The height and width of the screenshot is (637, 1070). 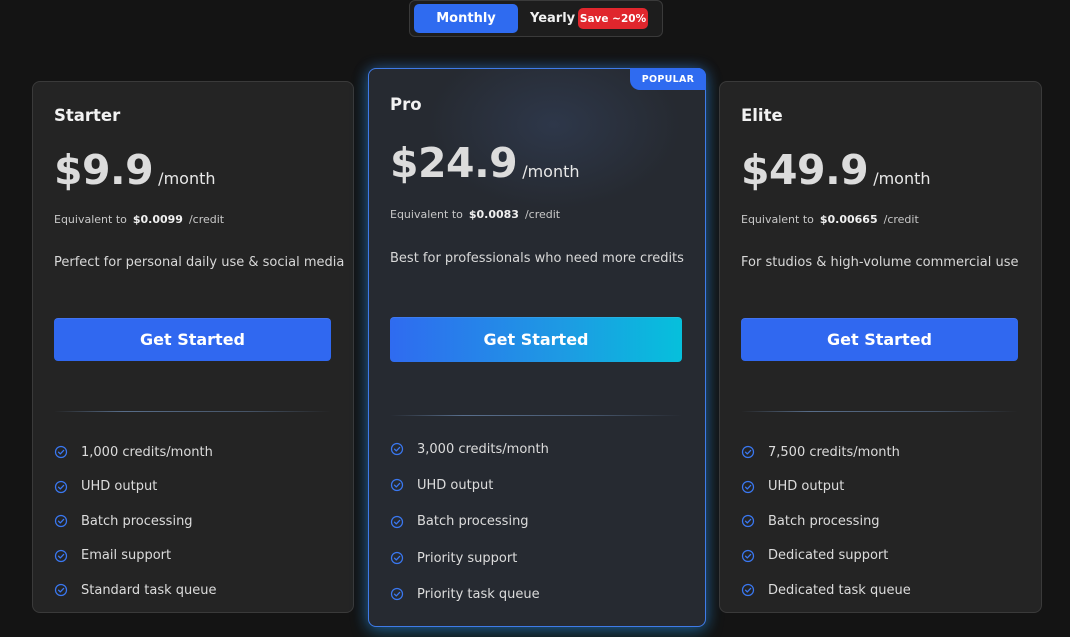 What do you see at coordinates (466, 18) in the screenshot?
I see `billing-monthly-button: Monthly` at bounding box center [466, 18].